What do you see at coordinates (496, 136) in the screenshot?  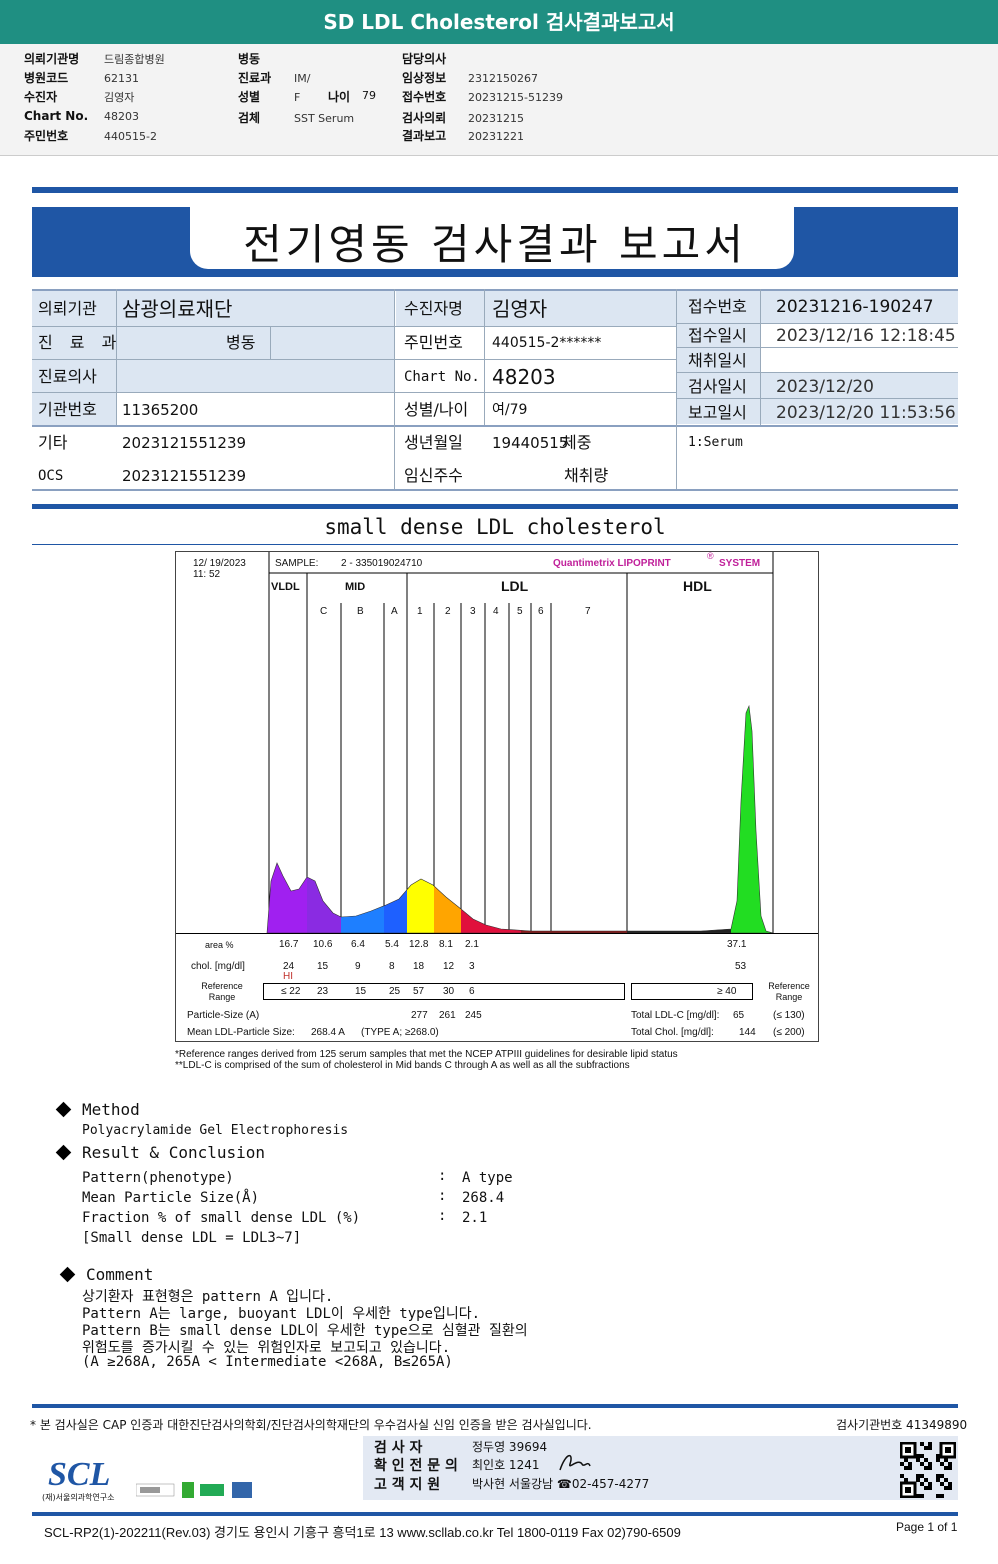 I see `summary-value: 20231221` at bounding box center [496, 136].